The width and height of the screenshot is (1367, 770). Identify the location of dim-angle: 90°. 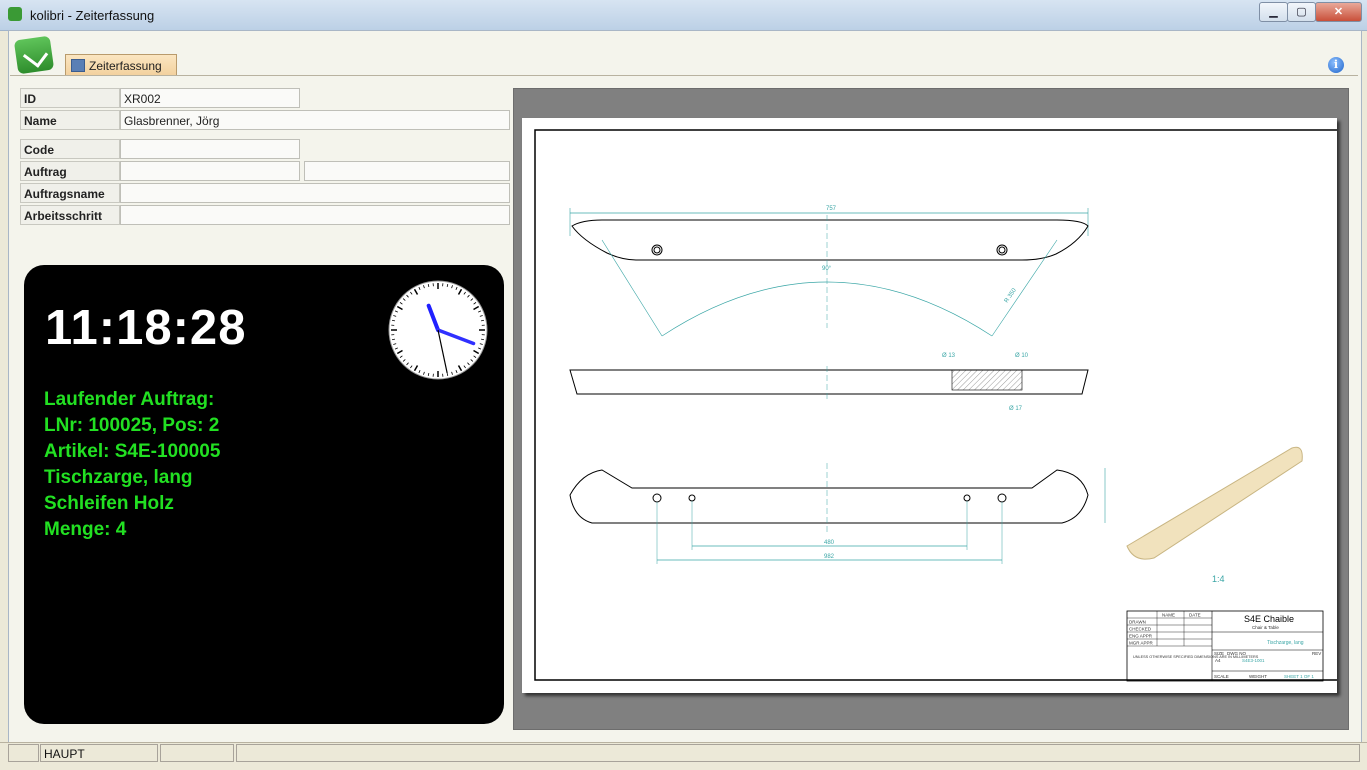
(827, 269).